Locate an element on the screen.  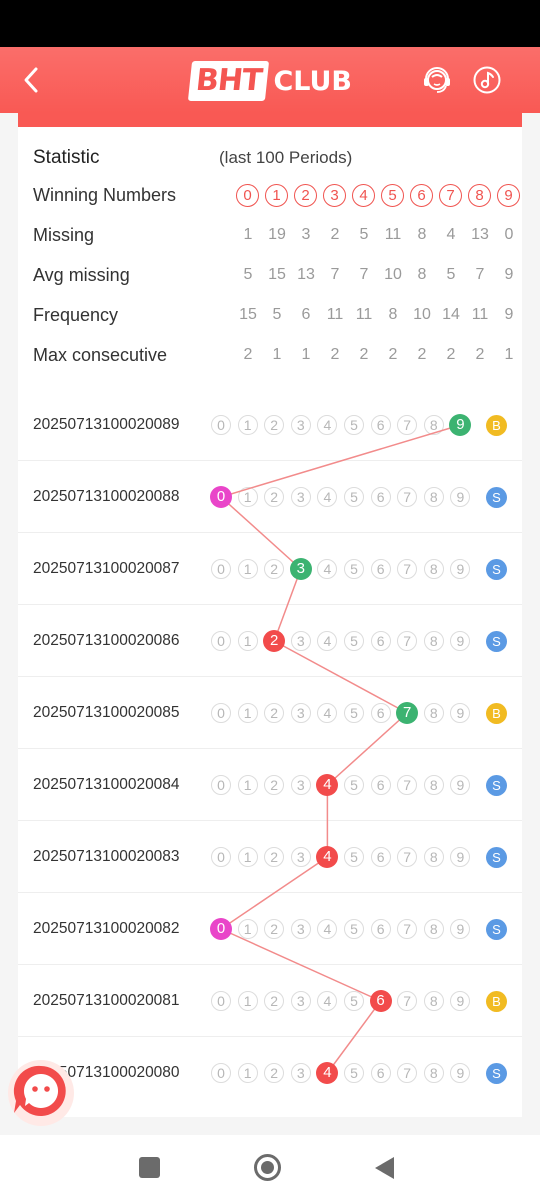
drawn-number-ball: 7 is located at coordinates (407, 713).